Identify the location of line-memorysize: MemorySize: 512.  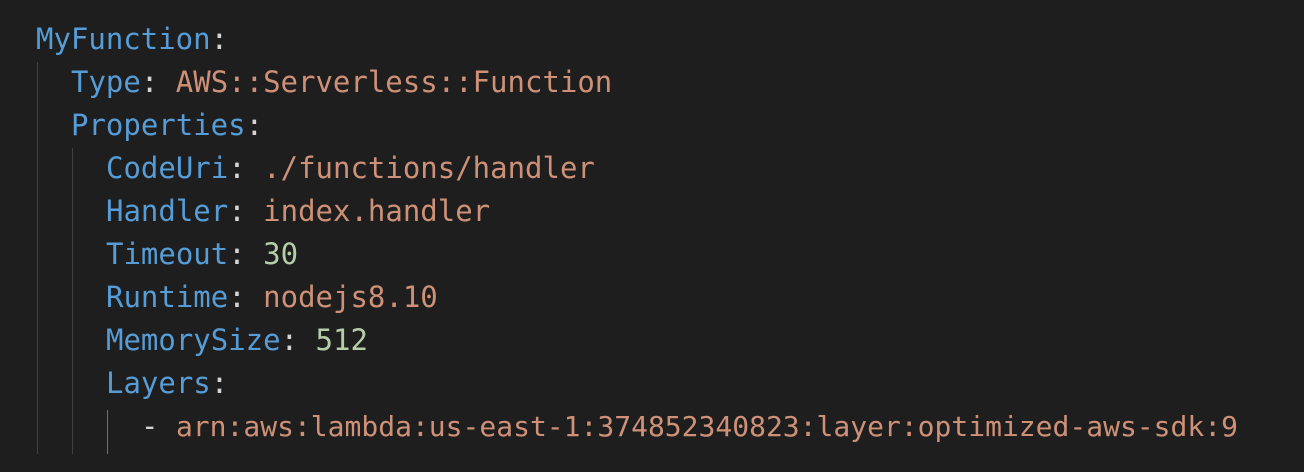
(237, 340).